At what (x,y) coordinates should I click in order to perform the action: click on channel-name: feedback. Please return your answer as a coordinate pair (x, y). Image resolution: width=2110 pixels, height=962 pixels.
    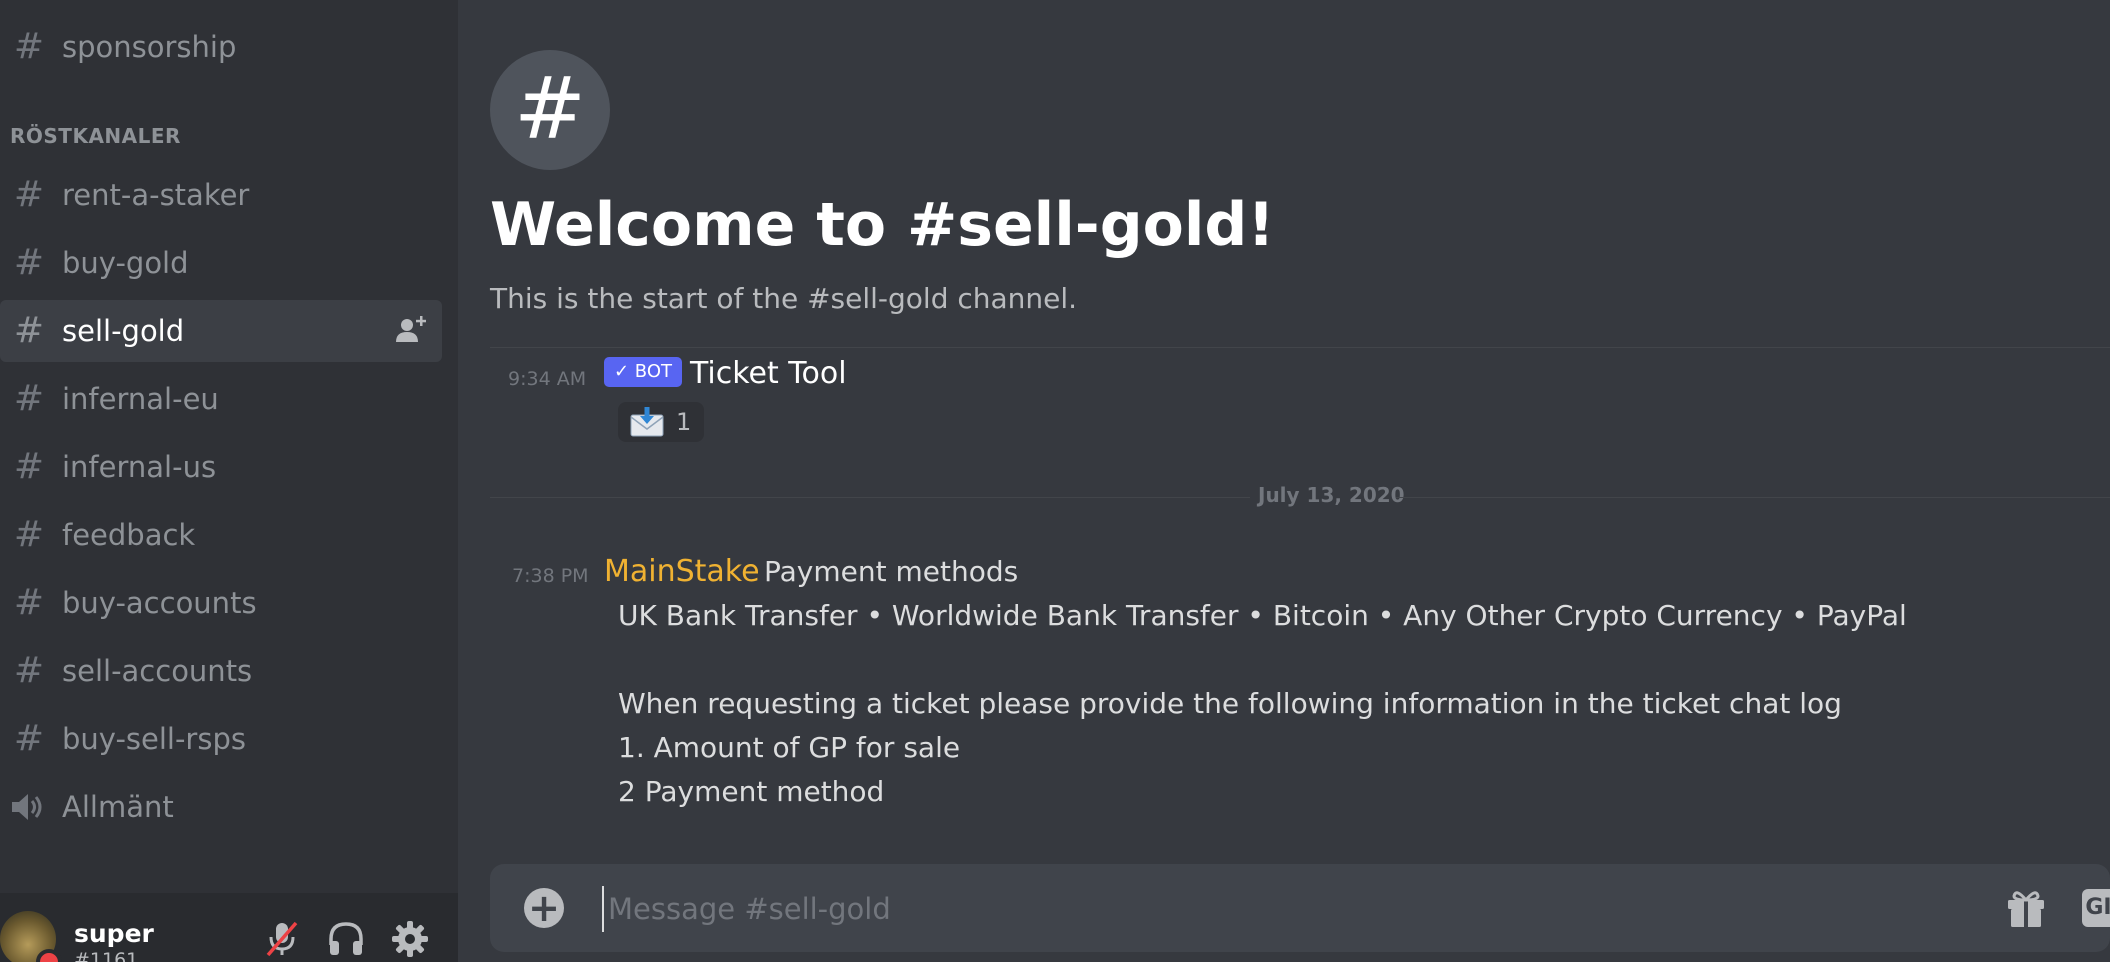
    Looking at the image, I should click on (129, 535).